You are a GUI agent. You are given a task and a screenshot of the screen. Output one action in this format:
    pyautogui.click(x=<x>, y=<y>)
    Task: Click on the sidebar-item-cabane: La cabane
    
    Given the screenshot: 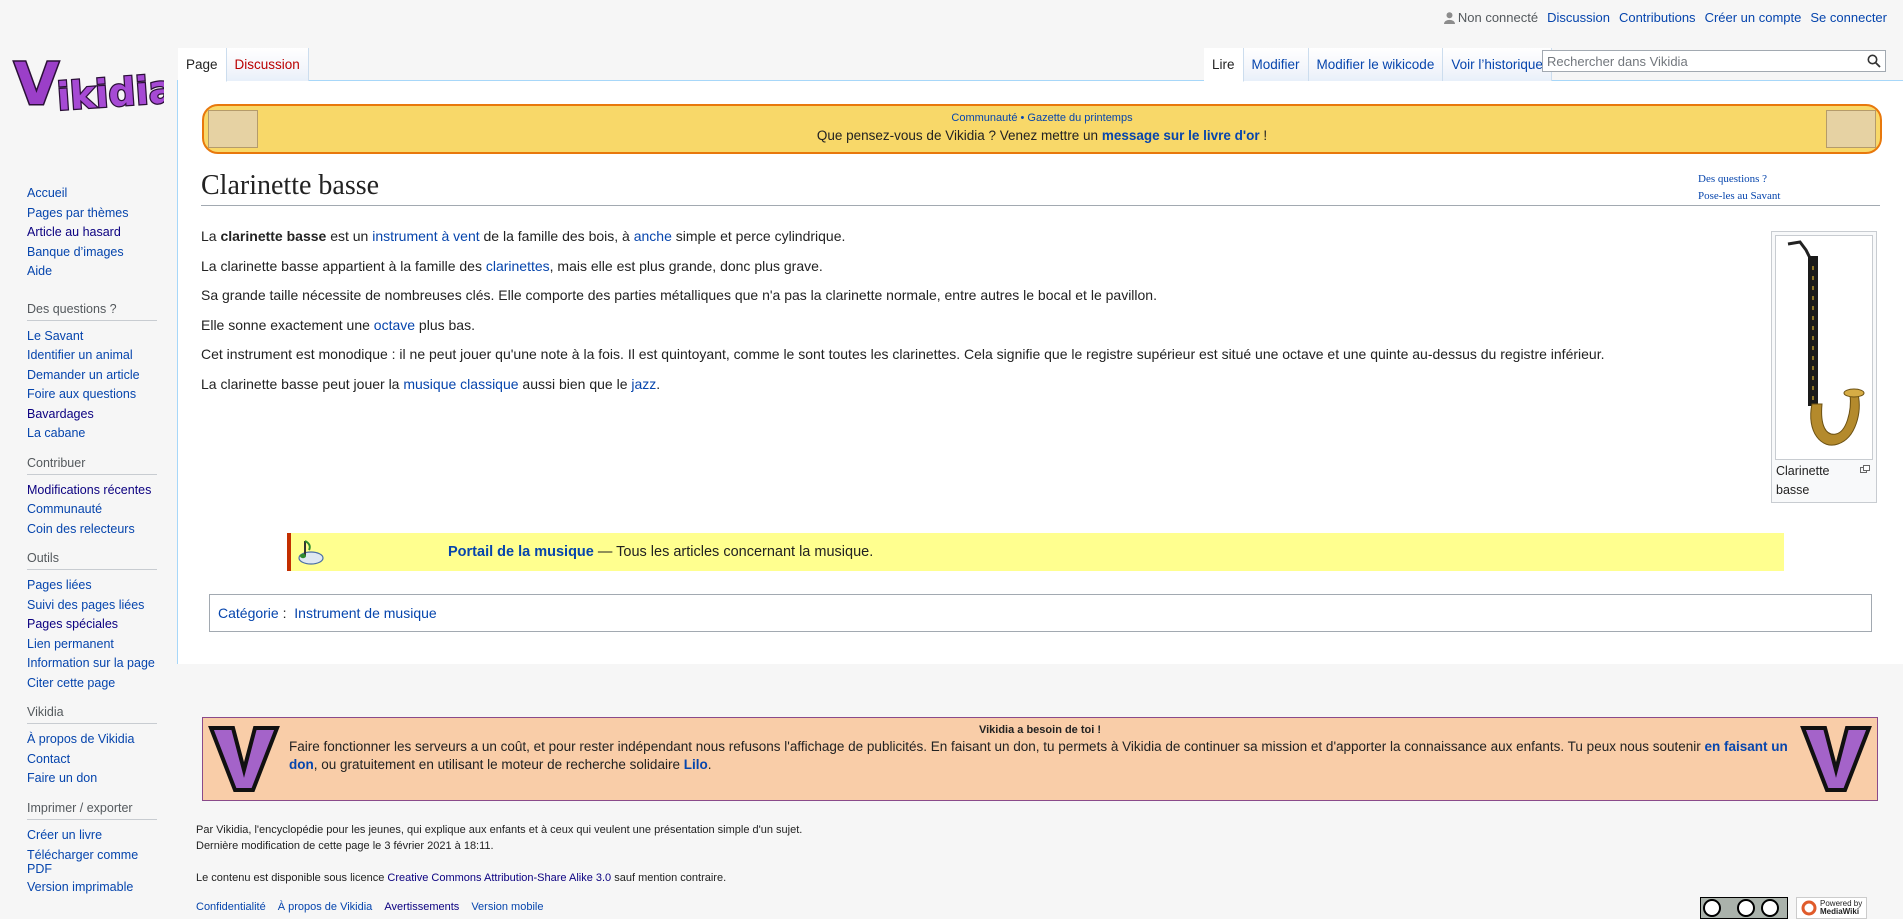 What is the action you would take?
    pyautogui.click(x=102, y=434)
    